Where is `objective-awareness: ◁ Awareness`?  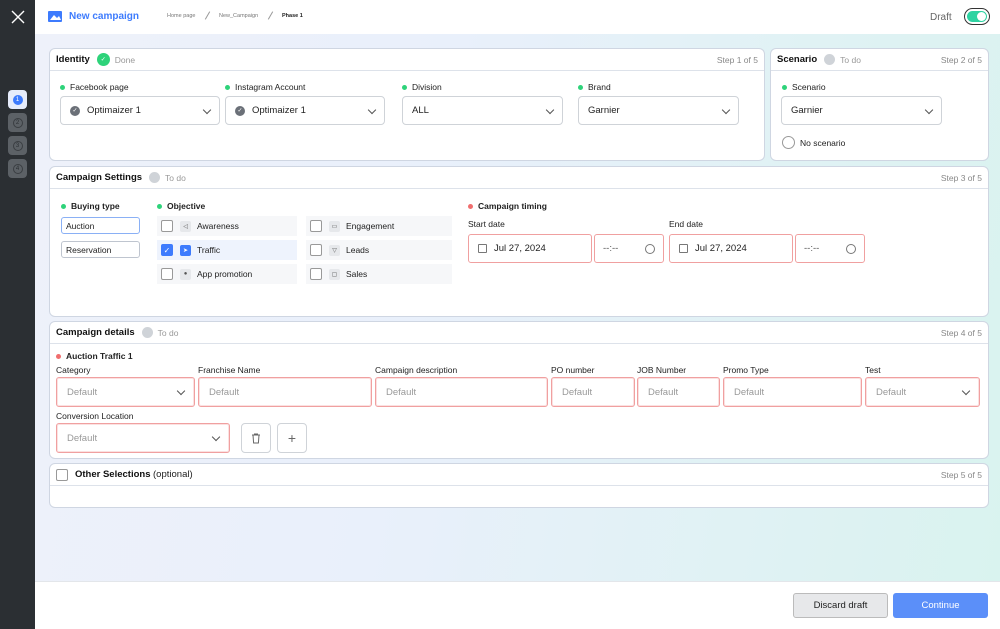
objective-awareness: ◁ Awareness is located at coordinates (227, 226).